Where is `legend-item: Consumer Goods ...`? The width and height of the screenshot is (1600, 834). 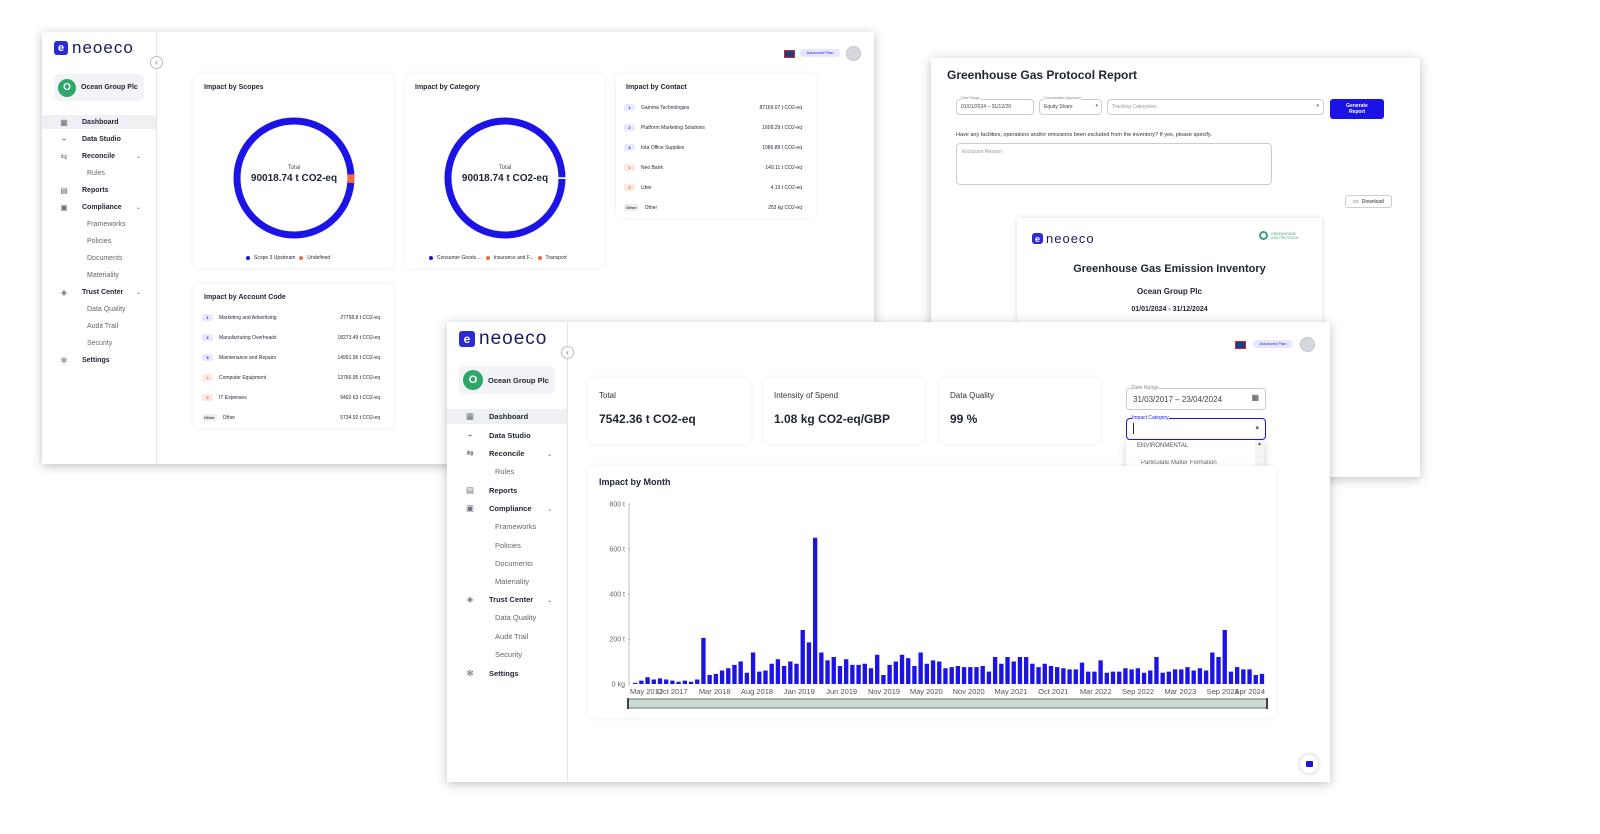 legend-item: Consumer Goods ... is located at coordinates (459, 258).